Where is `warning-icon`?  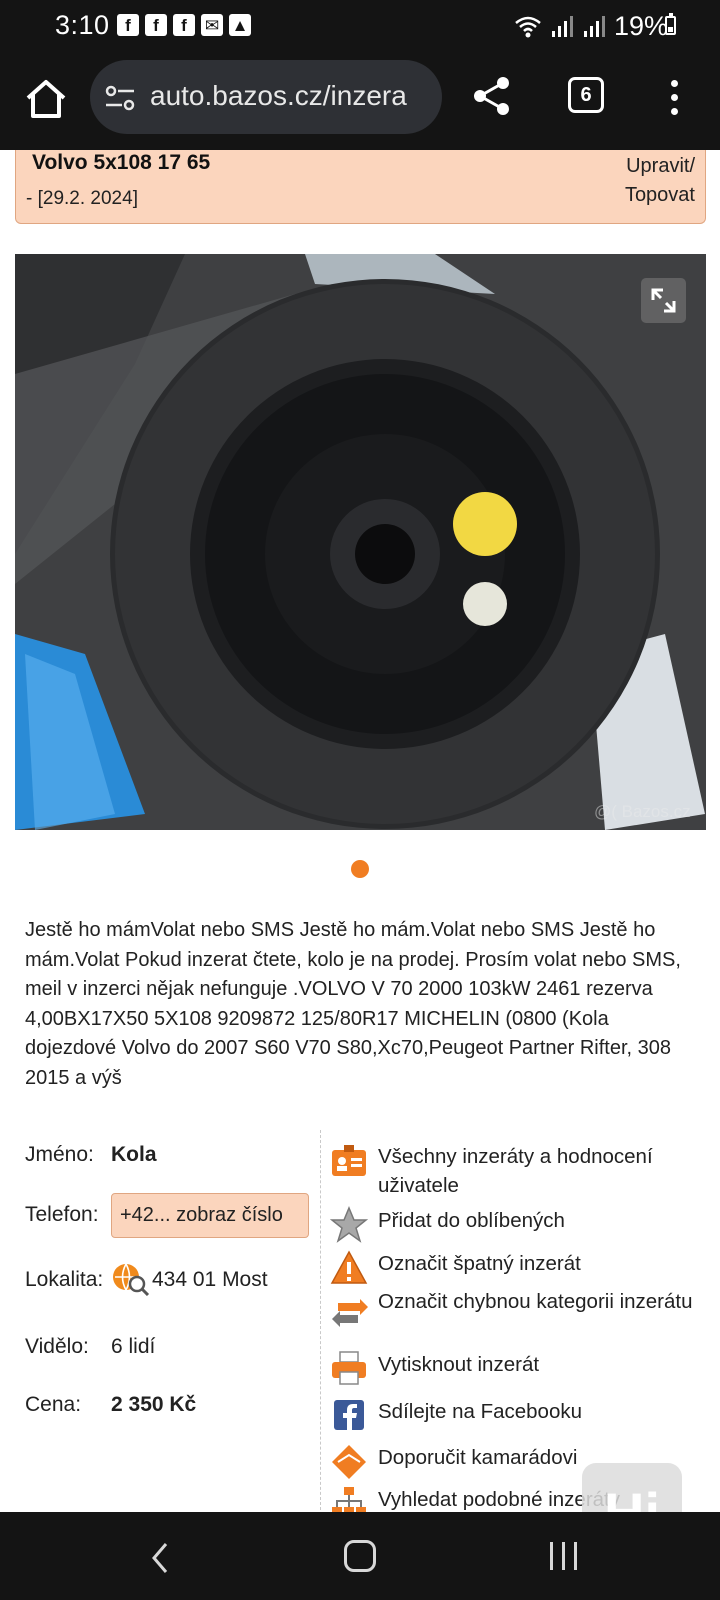 warning-icon is located at coordinates (349, 1268).